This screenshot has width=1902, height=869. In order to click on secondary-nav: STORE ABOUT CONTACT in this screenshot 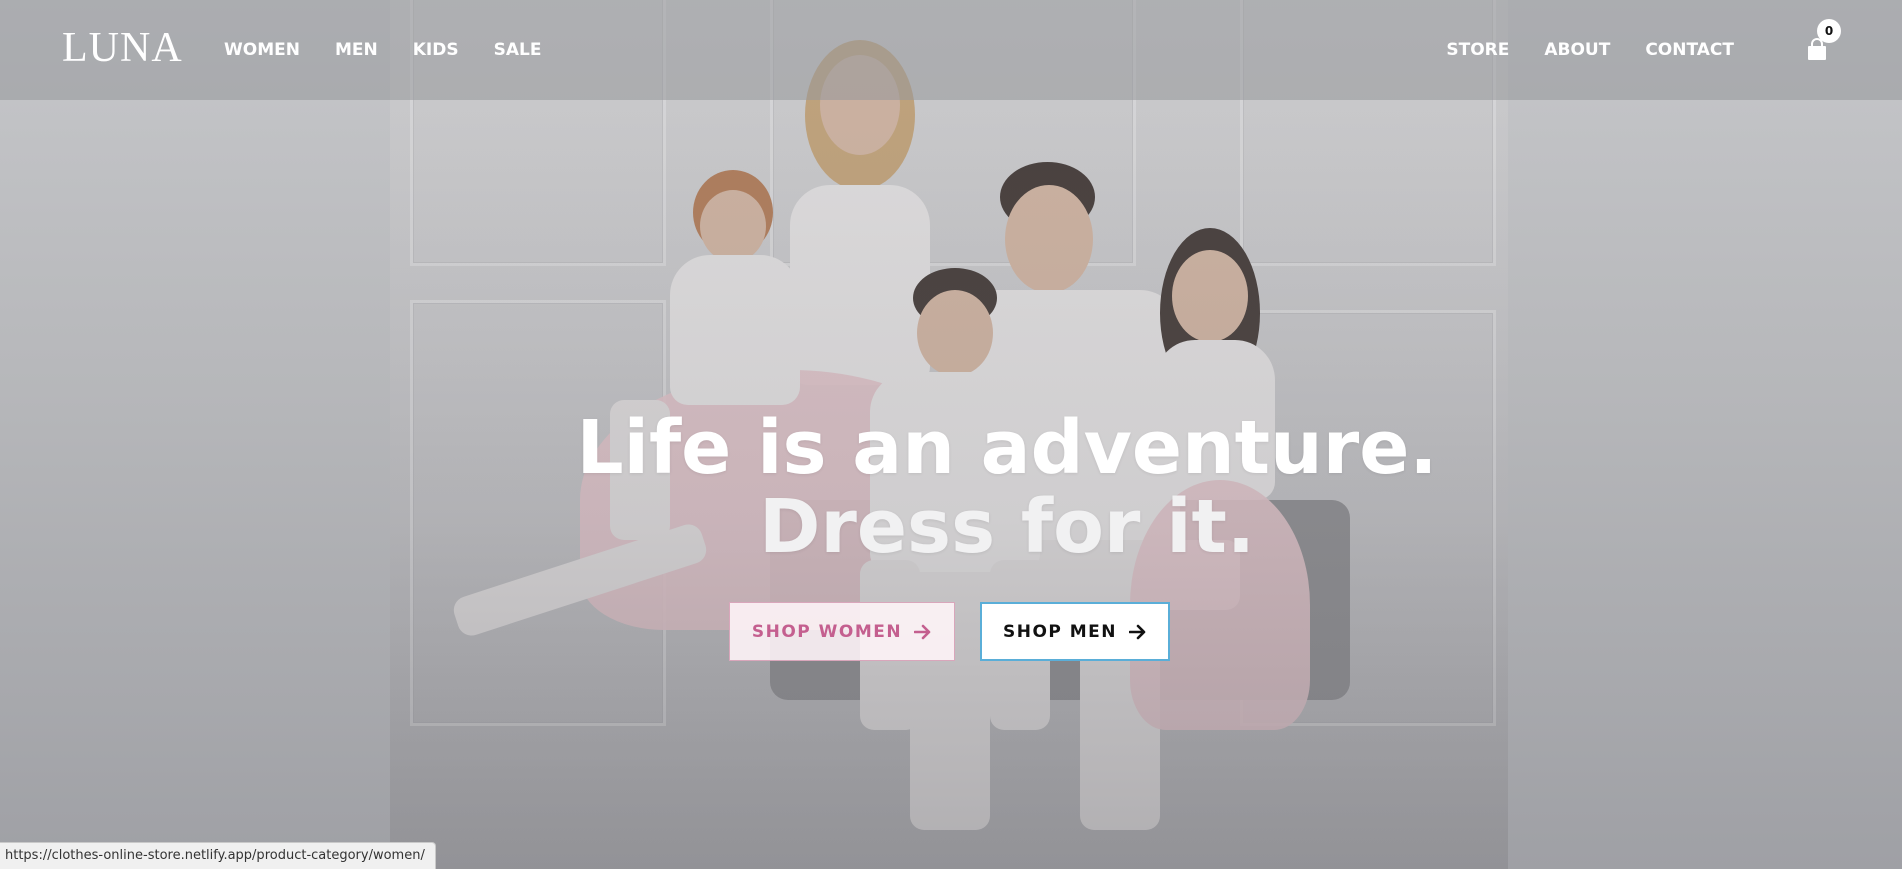, I will do `click(1590, 50)`.